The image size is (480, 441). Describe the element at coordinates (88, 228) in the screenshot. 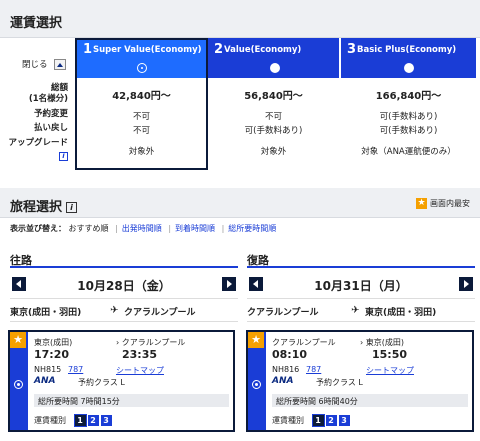

I see `sort-current: おすすめ順` at that location.